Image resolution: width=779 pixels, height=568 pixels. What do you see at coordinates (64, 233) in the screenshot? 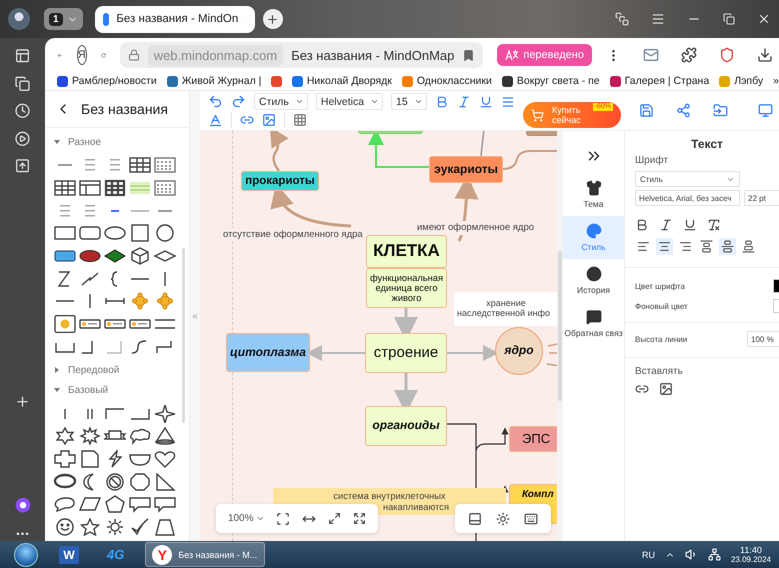
I see `rectangle-shape-icon` at bounding box center [64, 233].